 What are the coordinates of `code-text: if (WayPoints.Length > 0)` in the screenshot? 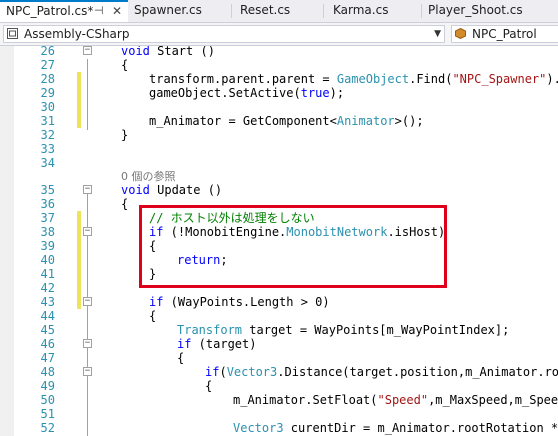 It's located at (239, 302).